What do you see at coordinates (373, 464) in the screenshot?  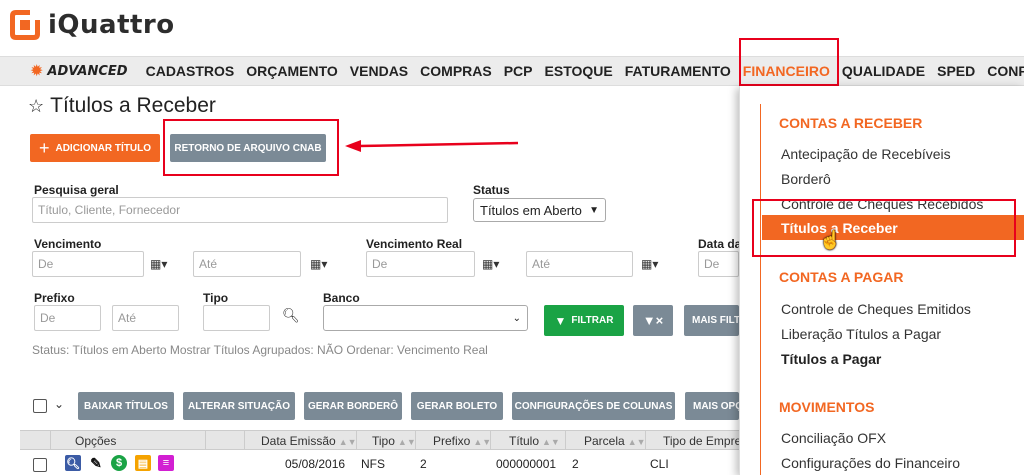 I see `cell-tipo: NFS` at bounding box center [373, 464].